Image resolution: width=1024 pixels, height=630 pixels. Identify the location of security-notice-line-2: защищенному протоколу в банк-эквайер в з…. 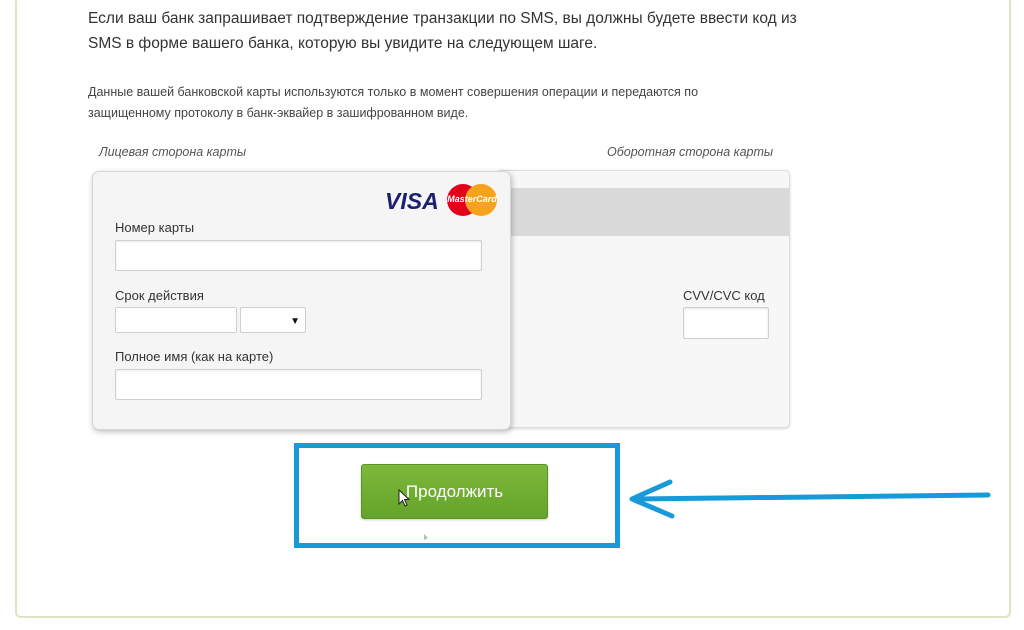
(278, 113).